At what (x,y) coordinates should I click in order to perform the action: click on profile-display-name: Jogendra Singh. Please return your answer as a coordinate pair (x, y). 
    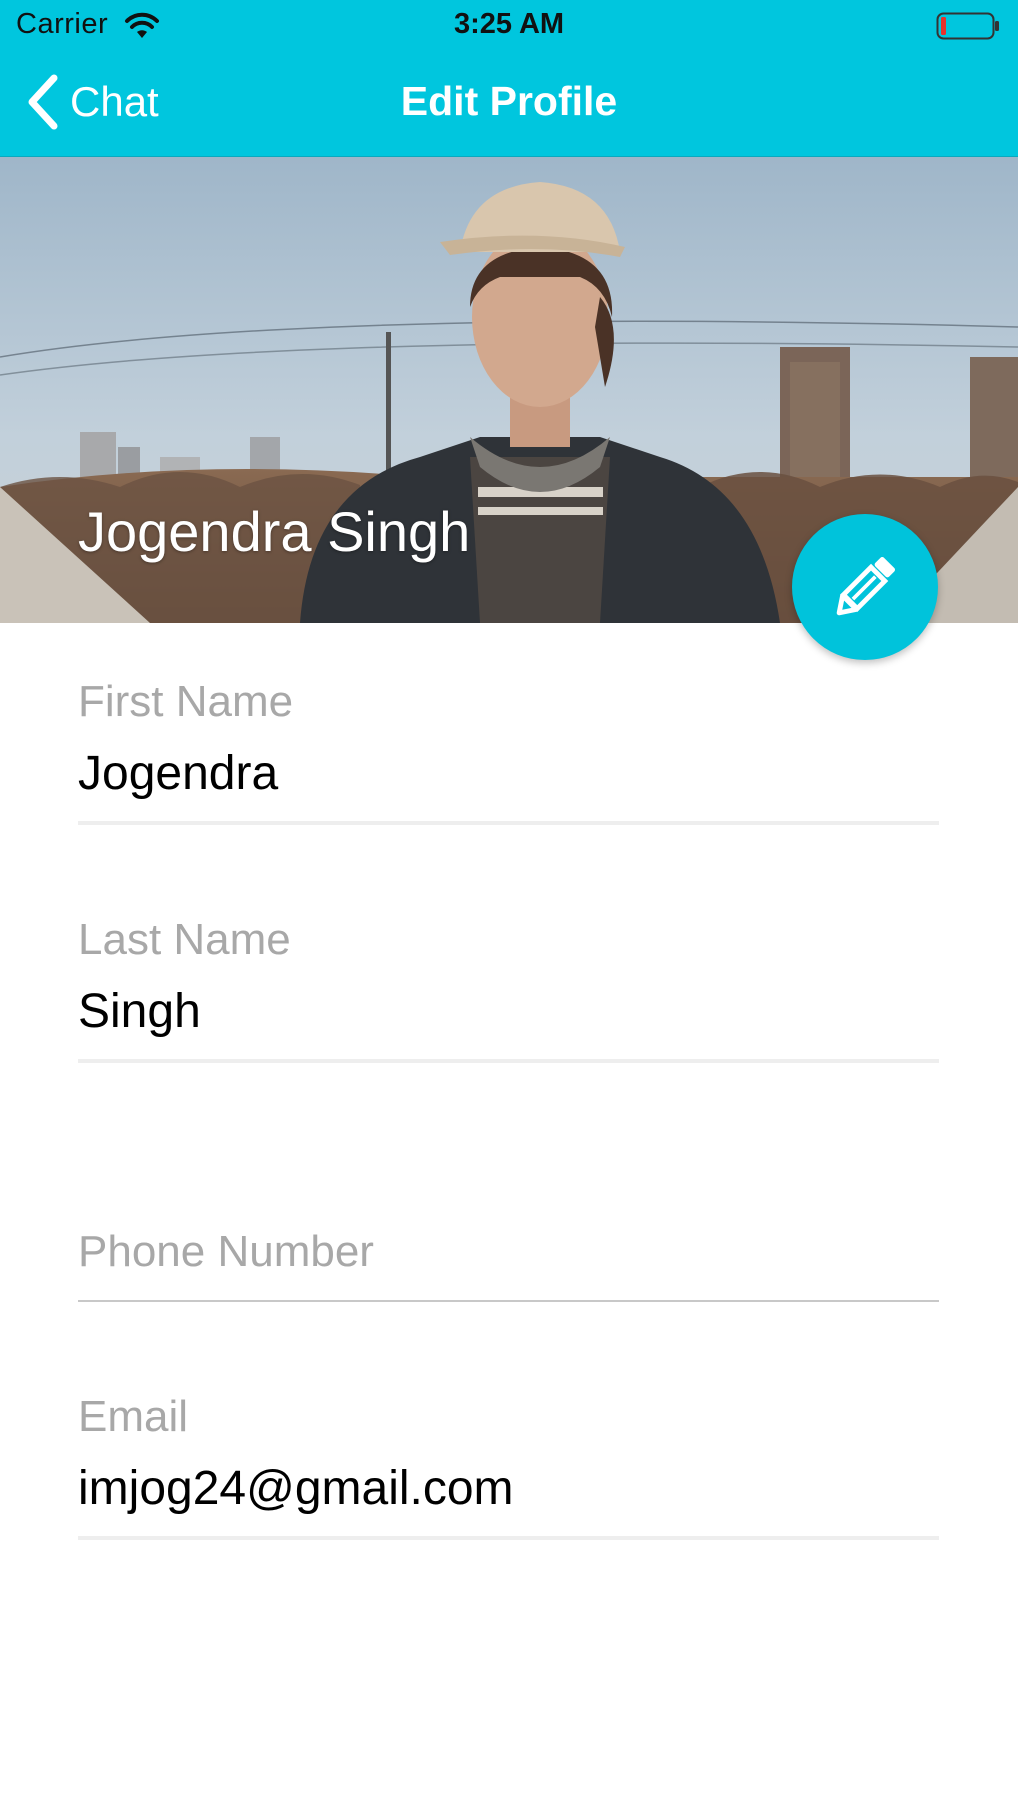
    Looking at the image, I should click on (274, 531).